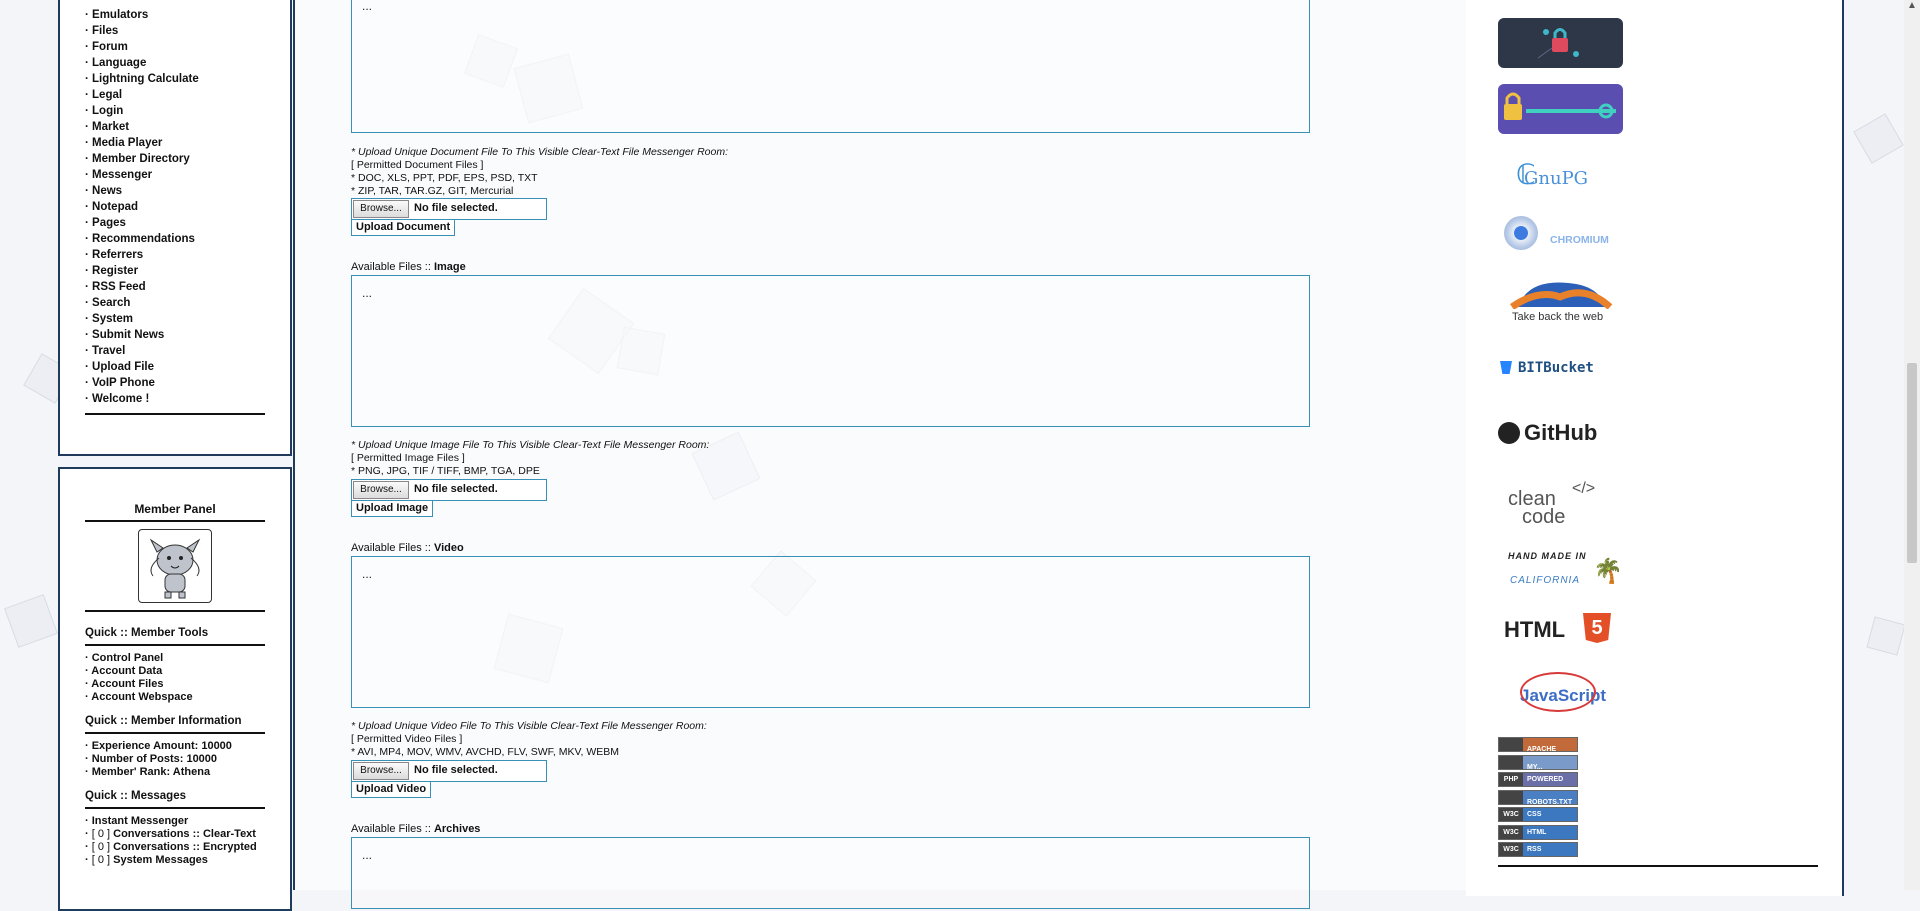  Describe the element at coordinates (187, 111) in the screenshot. I see `nav-item: · Login` at that location.